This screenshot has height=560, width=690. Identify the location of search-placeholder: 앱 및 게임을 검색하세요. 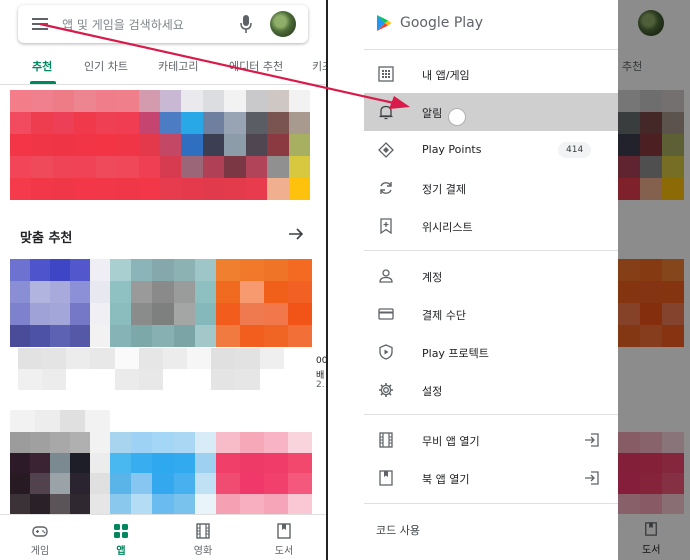
(123, 25).